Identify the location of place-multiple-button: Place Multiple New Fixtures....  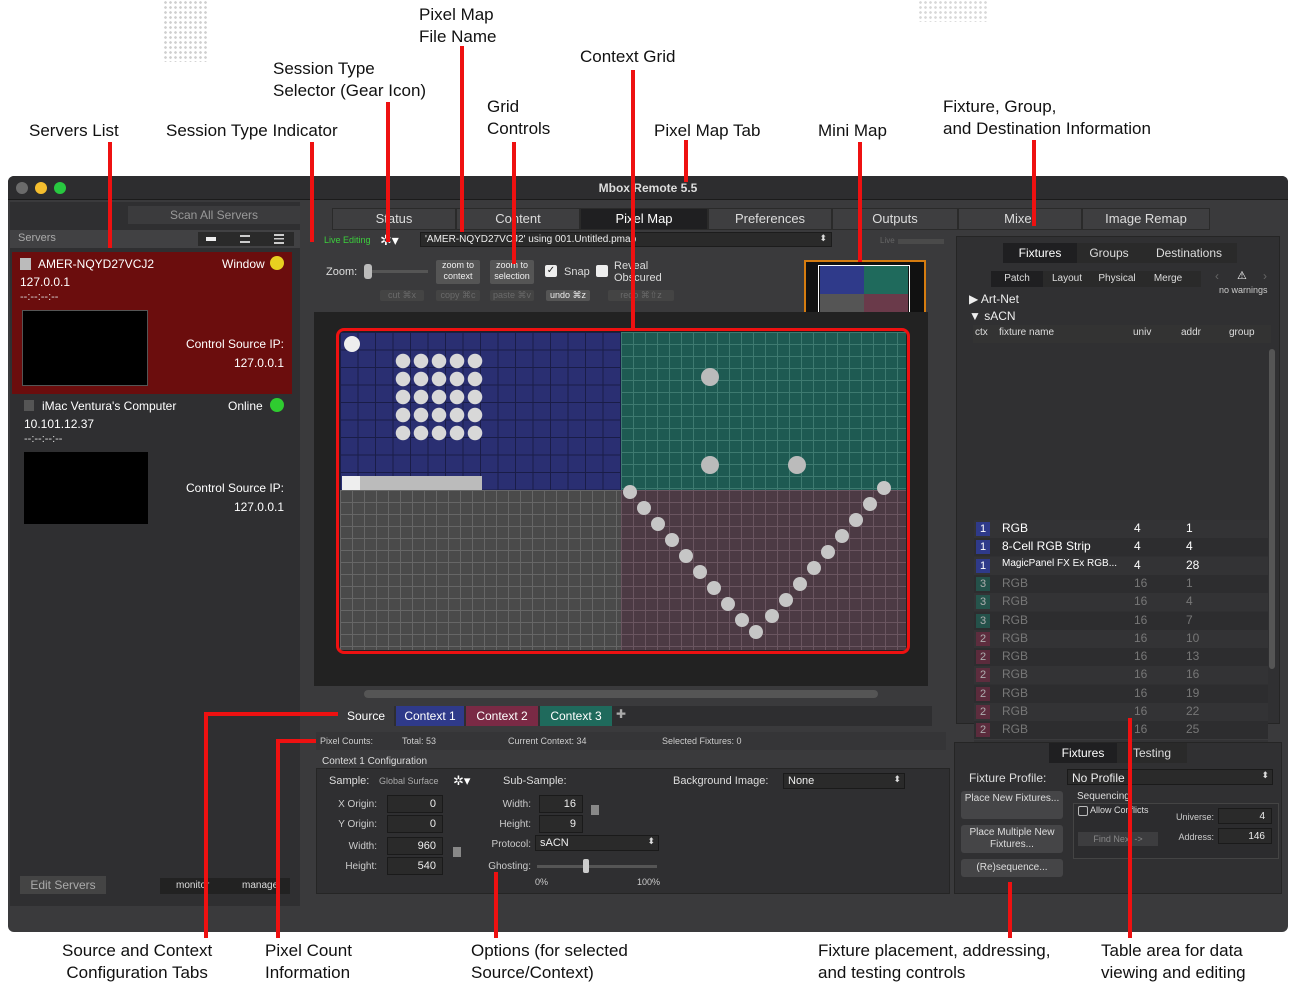
(1012, 839).